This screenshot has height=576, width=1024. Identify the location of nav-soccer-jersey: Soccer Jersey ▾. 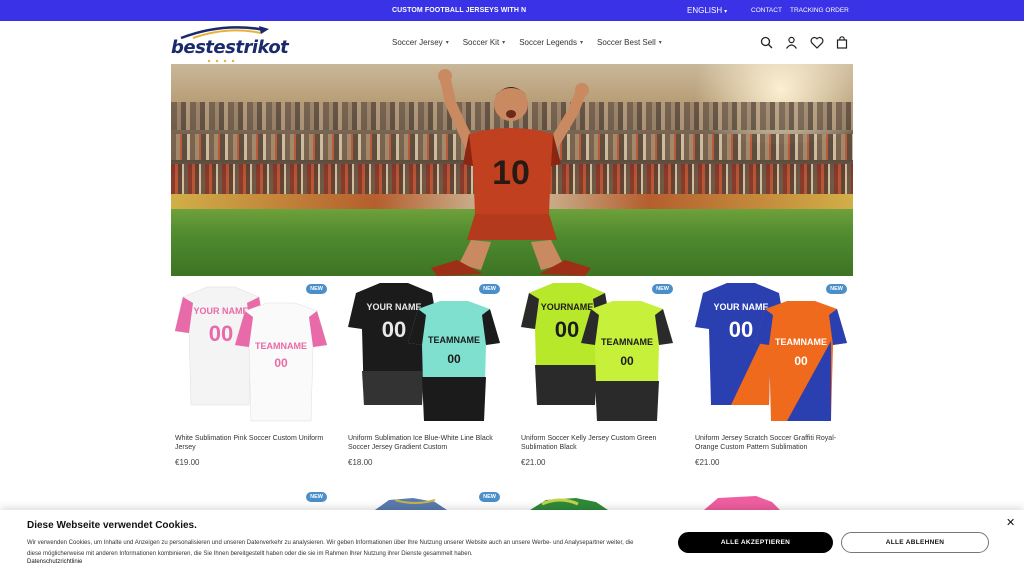
(420, 42).